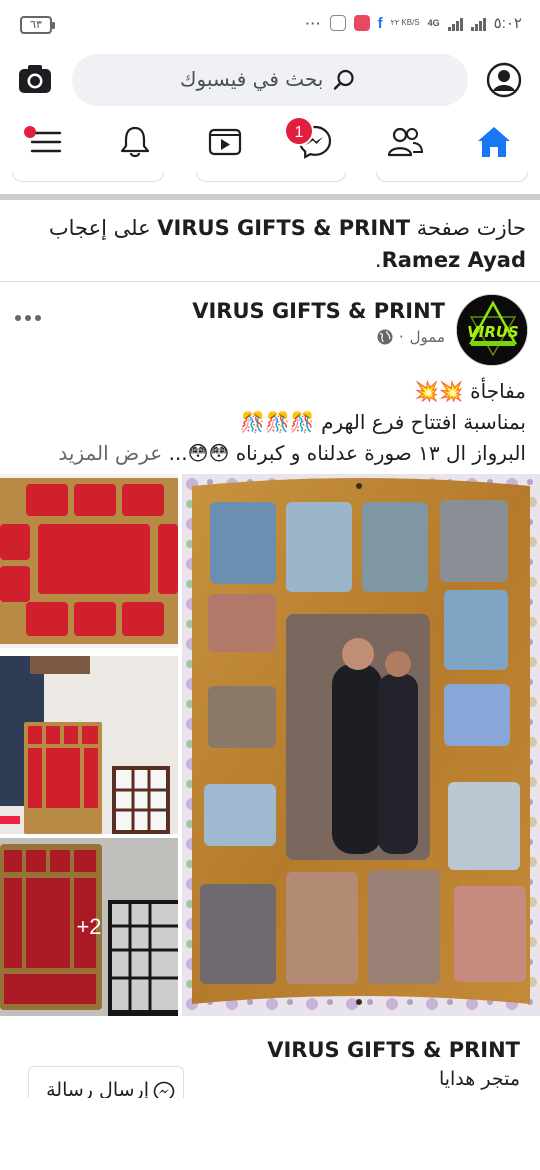  What do you see at coordinates (343, 79) in the screenshot?
I see `search-icon` at bounding box center [343, 79].